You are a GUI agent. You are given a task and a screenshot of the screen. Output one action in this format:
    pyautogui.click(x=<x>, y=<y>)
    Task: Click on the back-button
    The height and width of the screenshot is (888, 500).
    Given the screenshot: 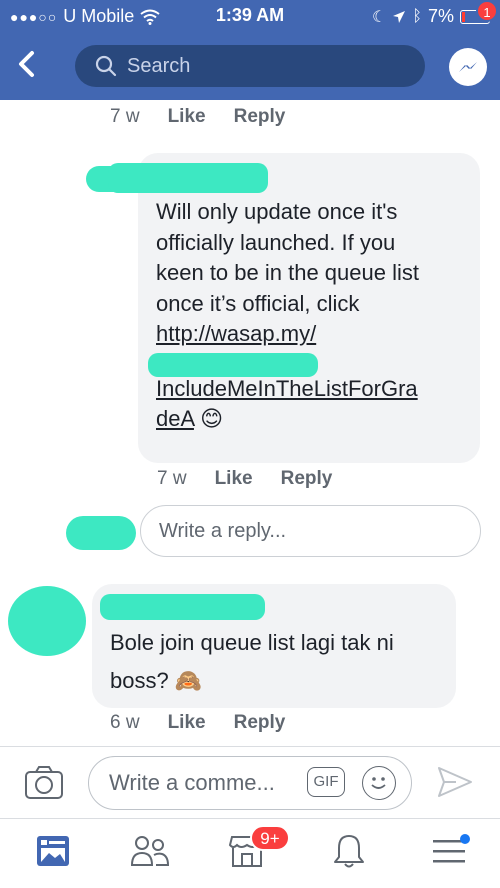 What is the action you would take?
    pyautogui.click(x=31, y=65)
    